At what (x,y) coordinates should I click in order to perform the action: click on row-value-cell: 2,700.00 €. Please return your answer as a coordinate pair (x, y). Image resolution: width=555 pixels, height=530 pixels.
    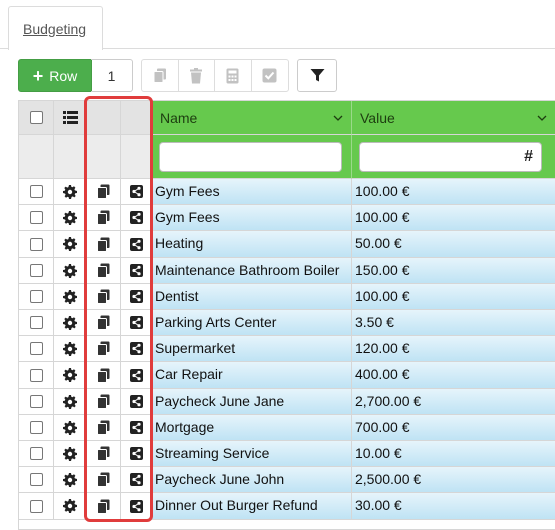
    Looking at the image, I should click on (453, 402).